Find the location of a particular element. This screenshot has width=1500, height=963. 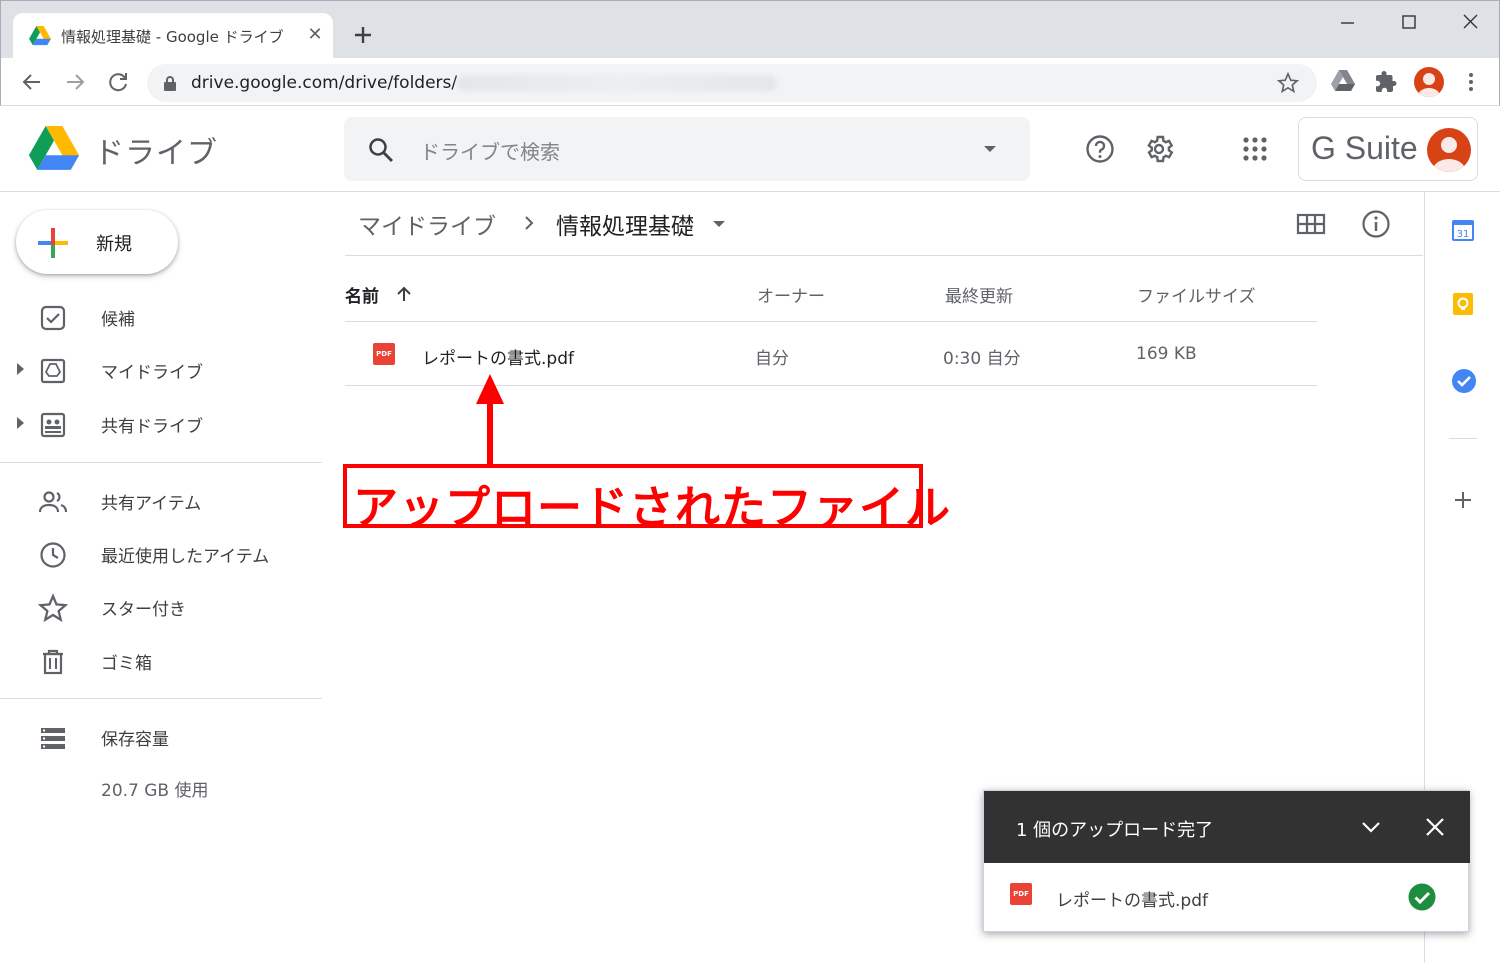

back-icon is located at coordinates (32, 82).